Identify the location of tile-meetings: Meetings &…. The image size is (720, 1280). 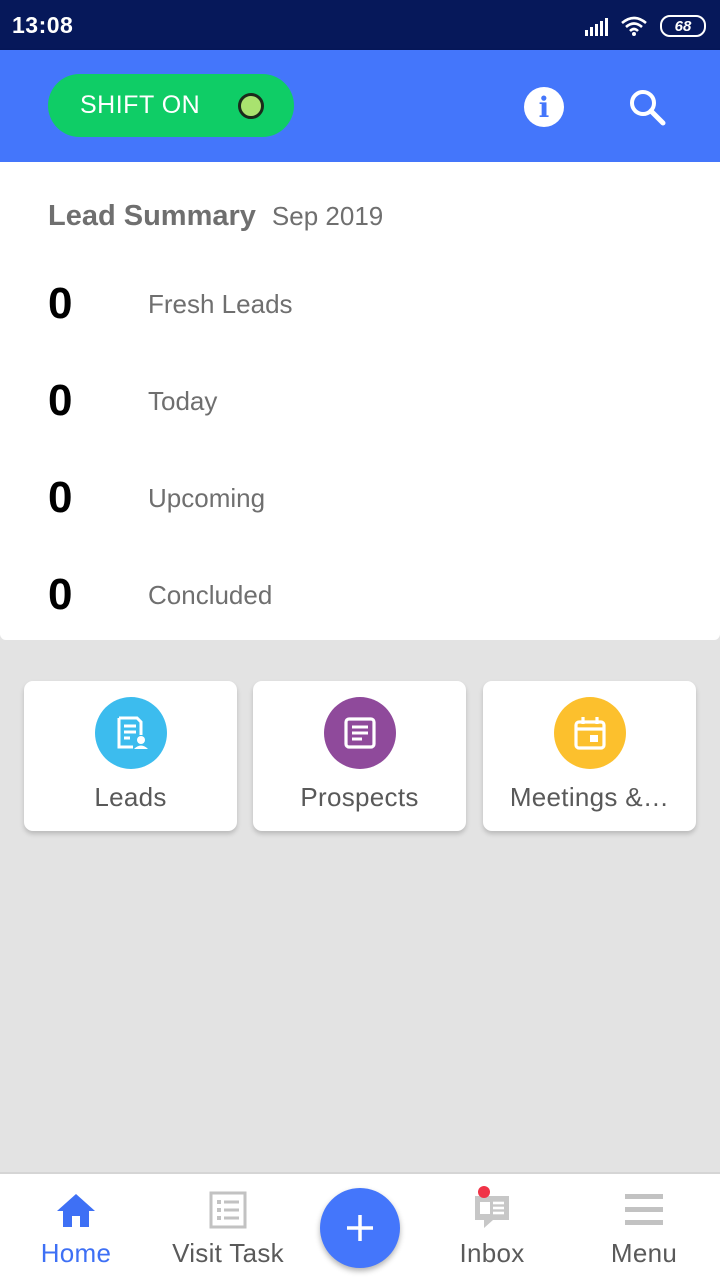
(589, 756).